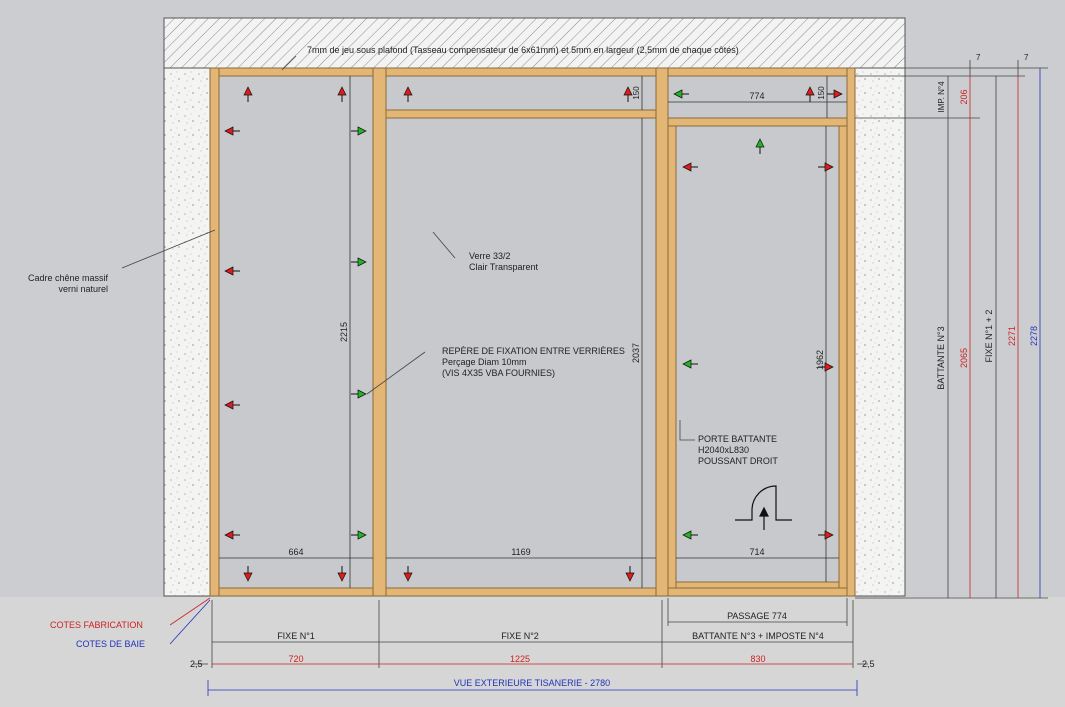 The width and height of the screenshot is (1065, 707). Describe the element at coordinates (295, 659) in the screenshot. I see `fab-width-1: 720` at that location.